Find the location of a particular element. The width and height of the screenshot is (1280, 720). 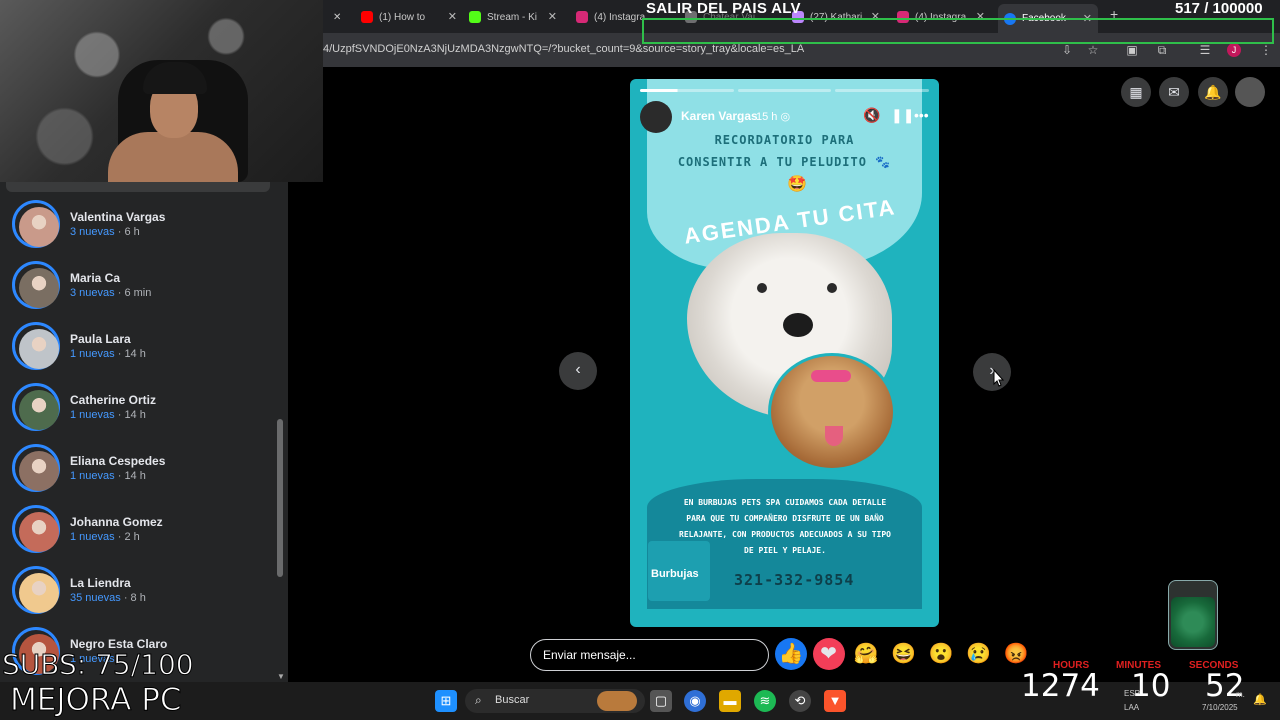

tab-kick: Stream - Ki ✕ is located at coordinates (513, 17).